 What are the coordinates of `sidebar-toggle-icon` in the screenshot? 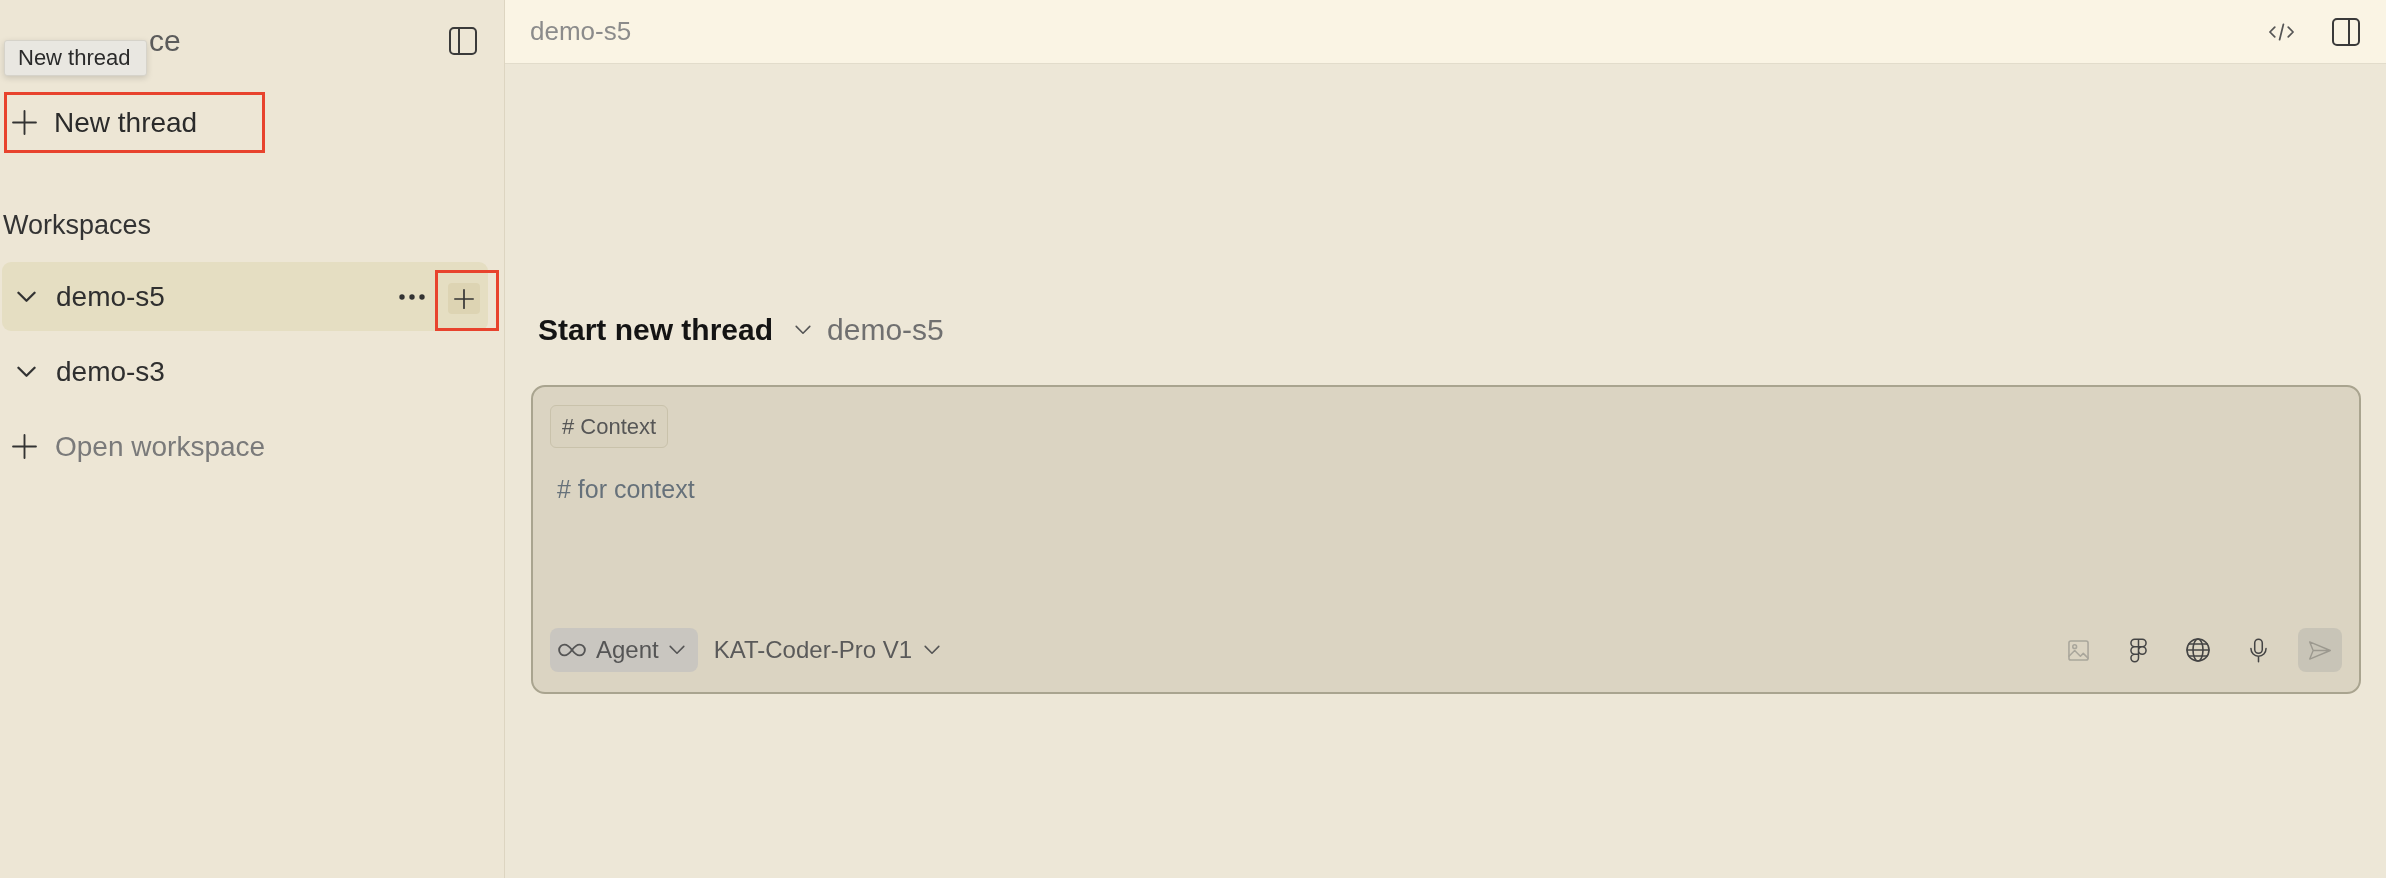 It's located at (463, 41).